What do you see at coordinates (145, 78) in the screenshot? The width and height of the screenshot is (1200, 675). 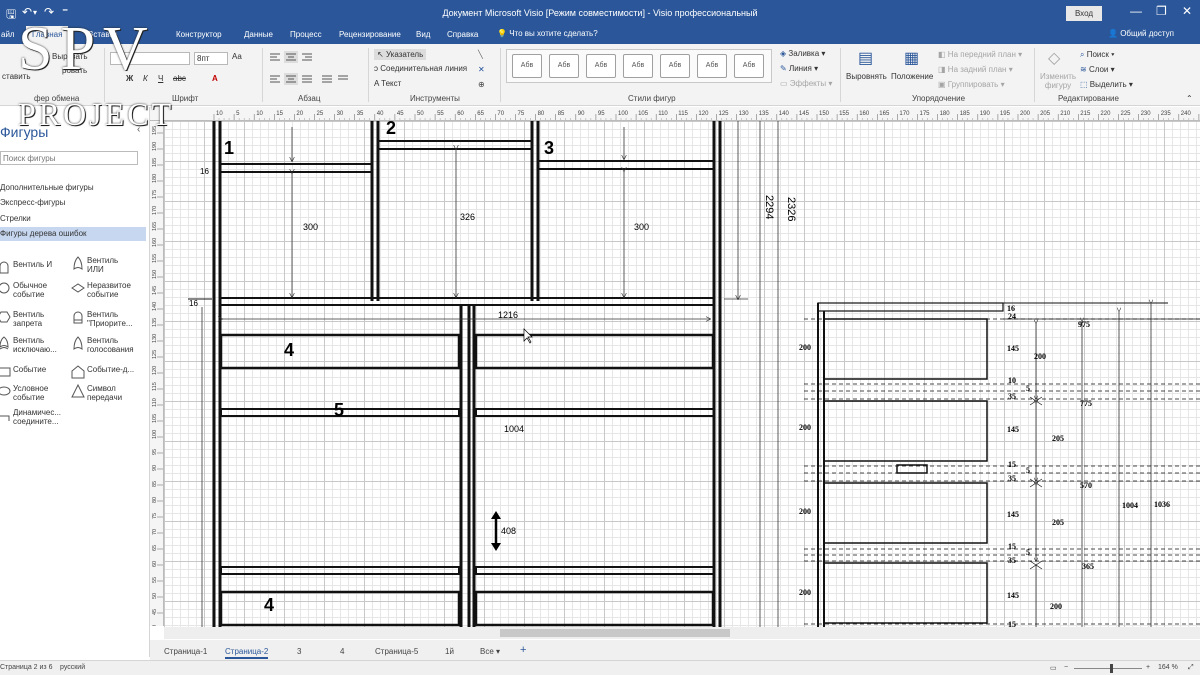 I see `italic-button: К` at bounding box center [145, 78].